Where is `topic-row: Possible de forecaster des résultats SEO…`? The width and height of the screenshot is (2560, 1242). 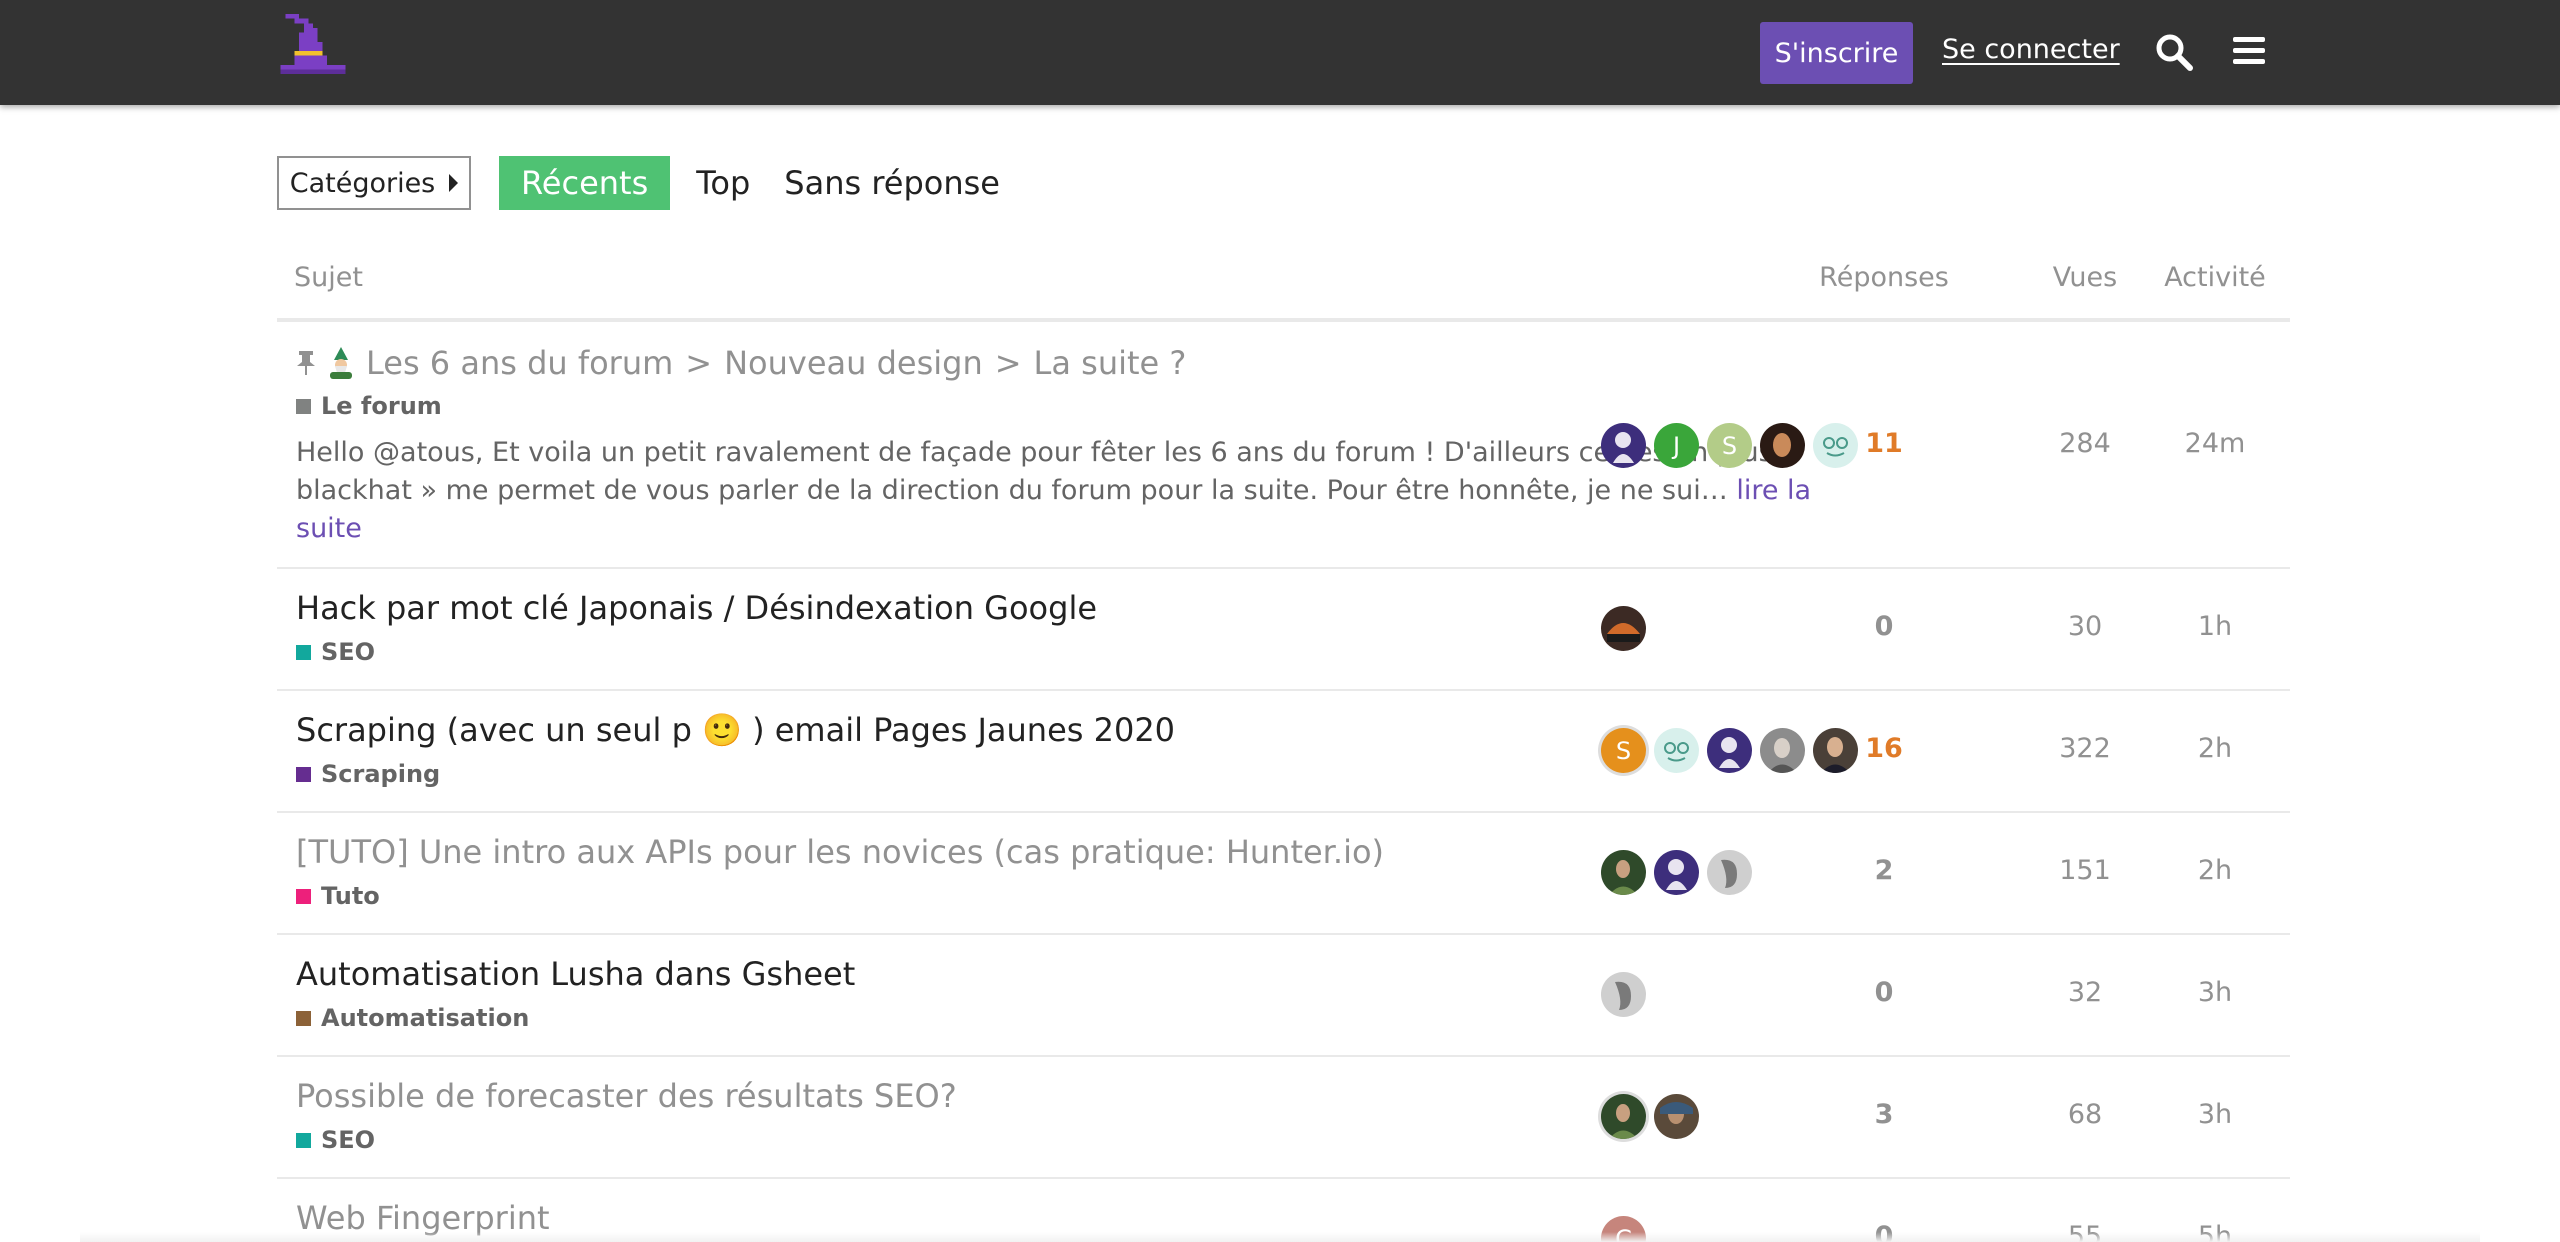
topic-row: Possible de forecaster des résultats SEO… is located at coordinates (1283, 1118).